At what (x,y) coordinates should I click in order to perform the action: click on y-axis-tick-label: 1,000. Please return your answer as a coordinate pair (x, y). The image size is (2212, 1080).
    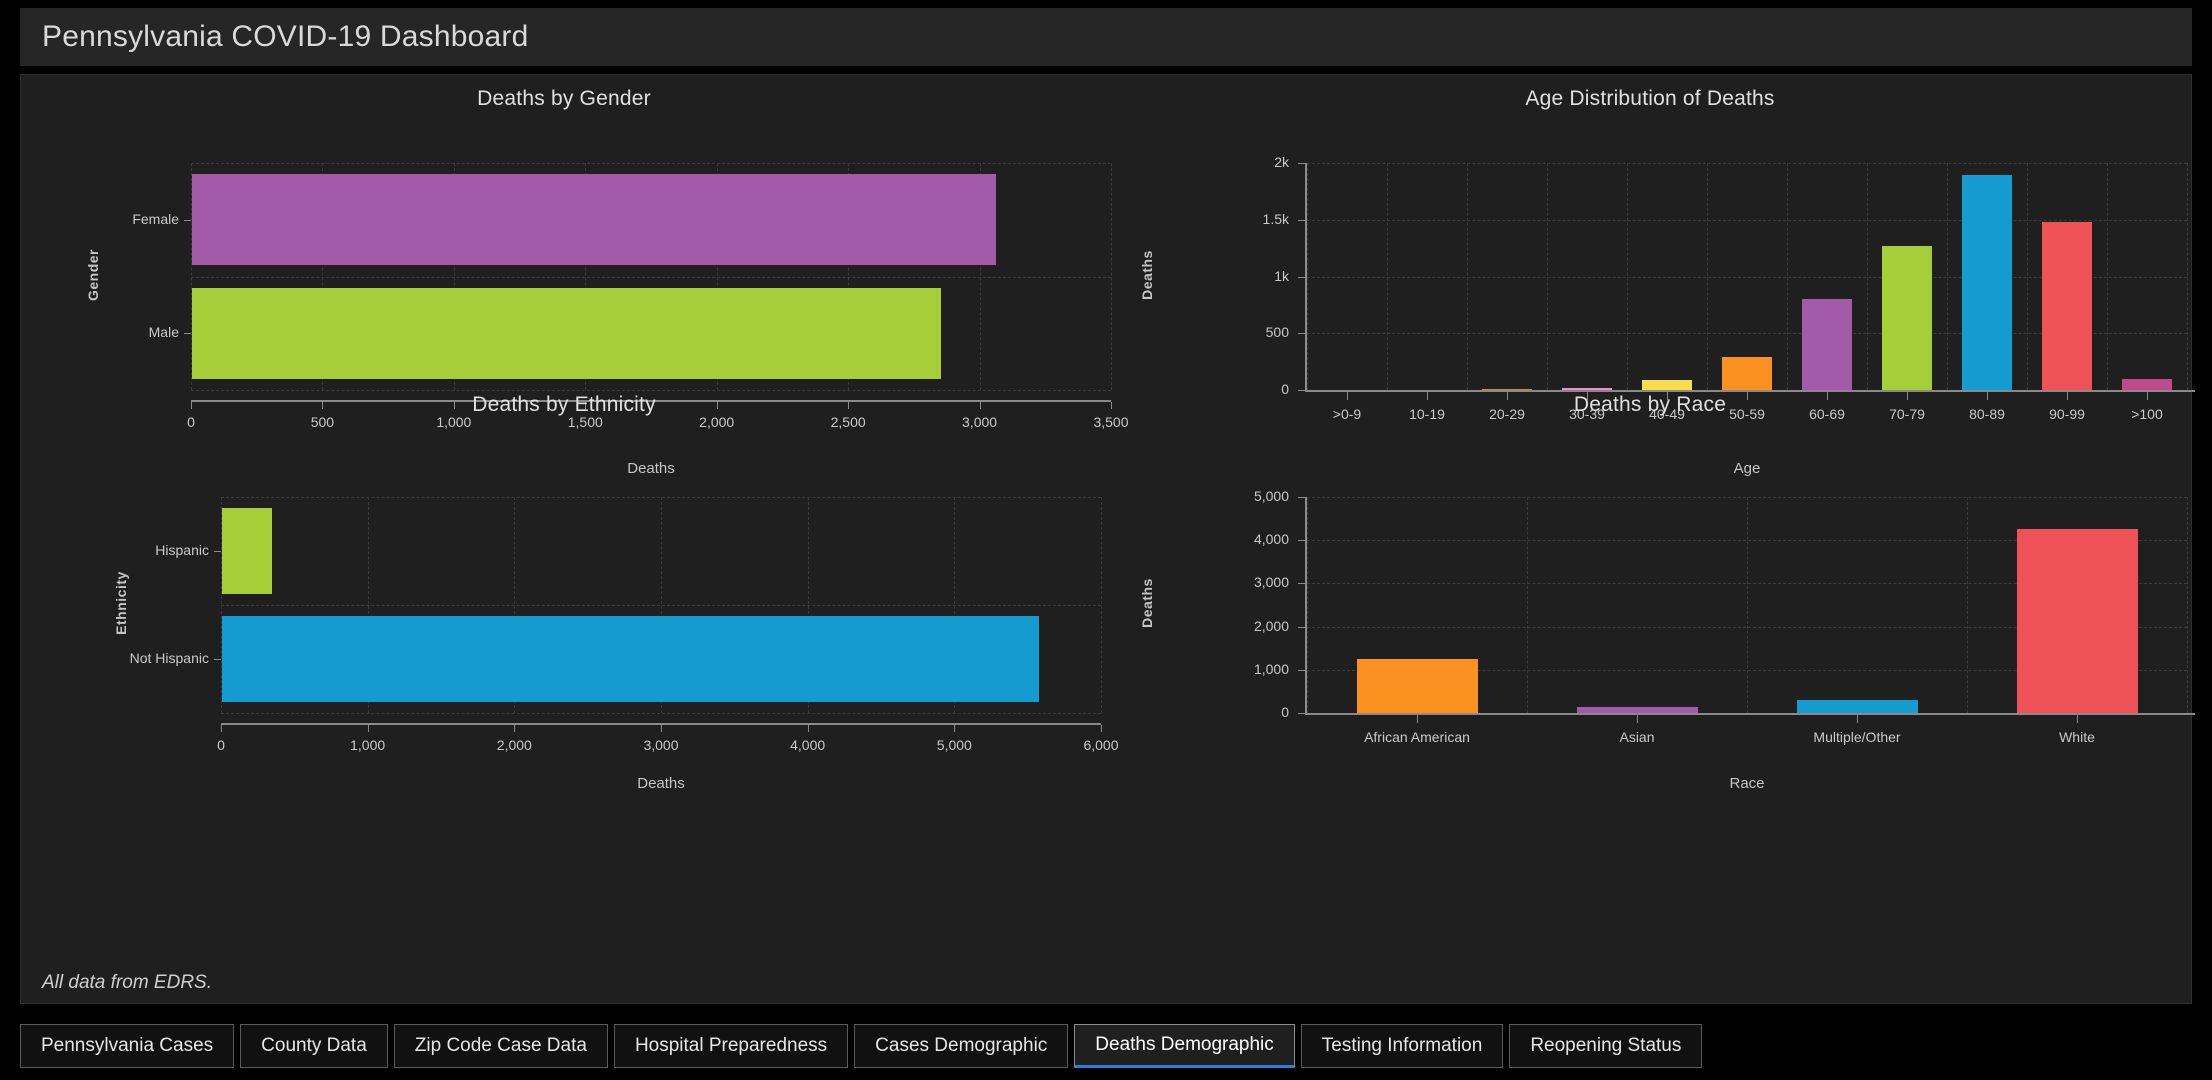
    Looking at the image, I should click on (1271, 668).